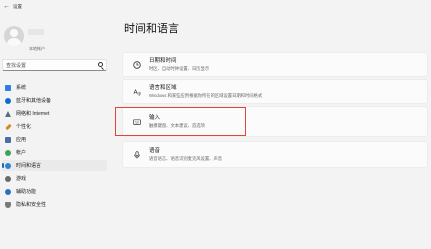 Image resolution: width=431 pixels, height=249 pixels. I want to click on sidebar-item-system: 系统, so click(54, 87).